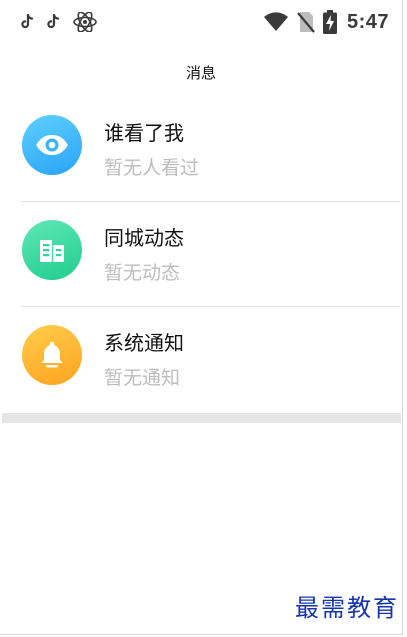  I want to click on building-icon, so click(52, 251).